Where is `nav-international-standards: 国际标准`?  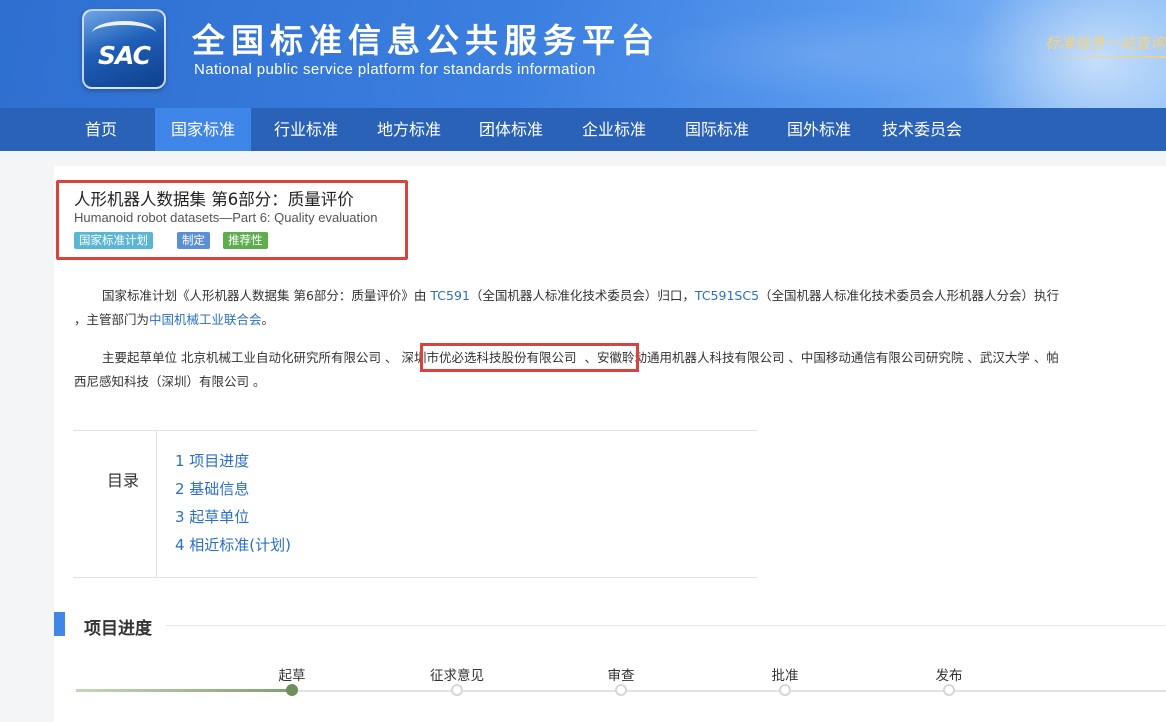
nav-international-standards: 国际标准 is located at coordinates (717, 129).